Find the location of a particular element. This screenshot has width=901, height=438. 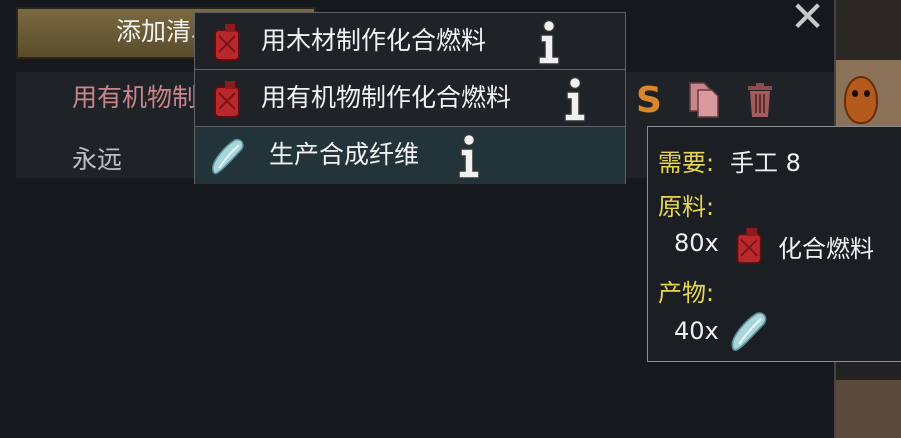

copy-bill-icon is located at coordinates (704, 100).